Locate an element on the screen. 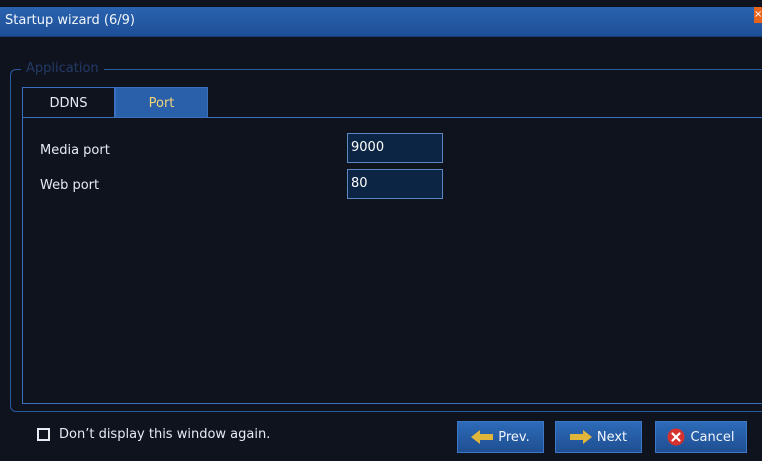 The height and width of the screenshot is (461, 762). title-bar: Startup wizard (6/9) × is located at coordinates (381, 22).